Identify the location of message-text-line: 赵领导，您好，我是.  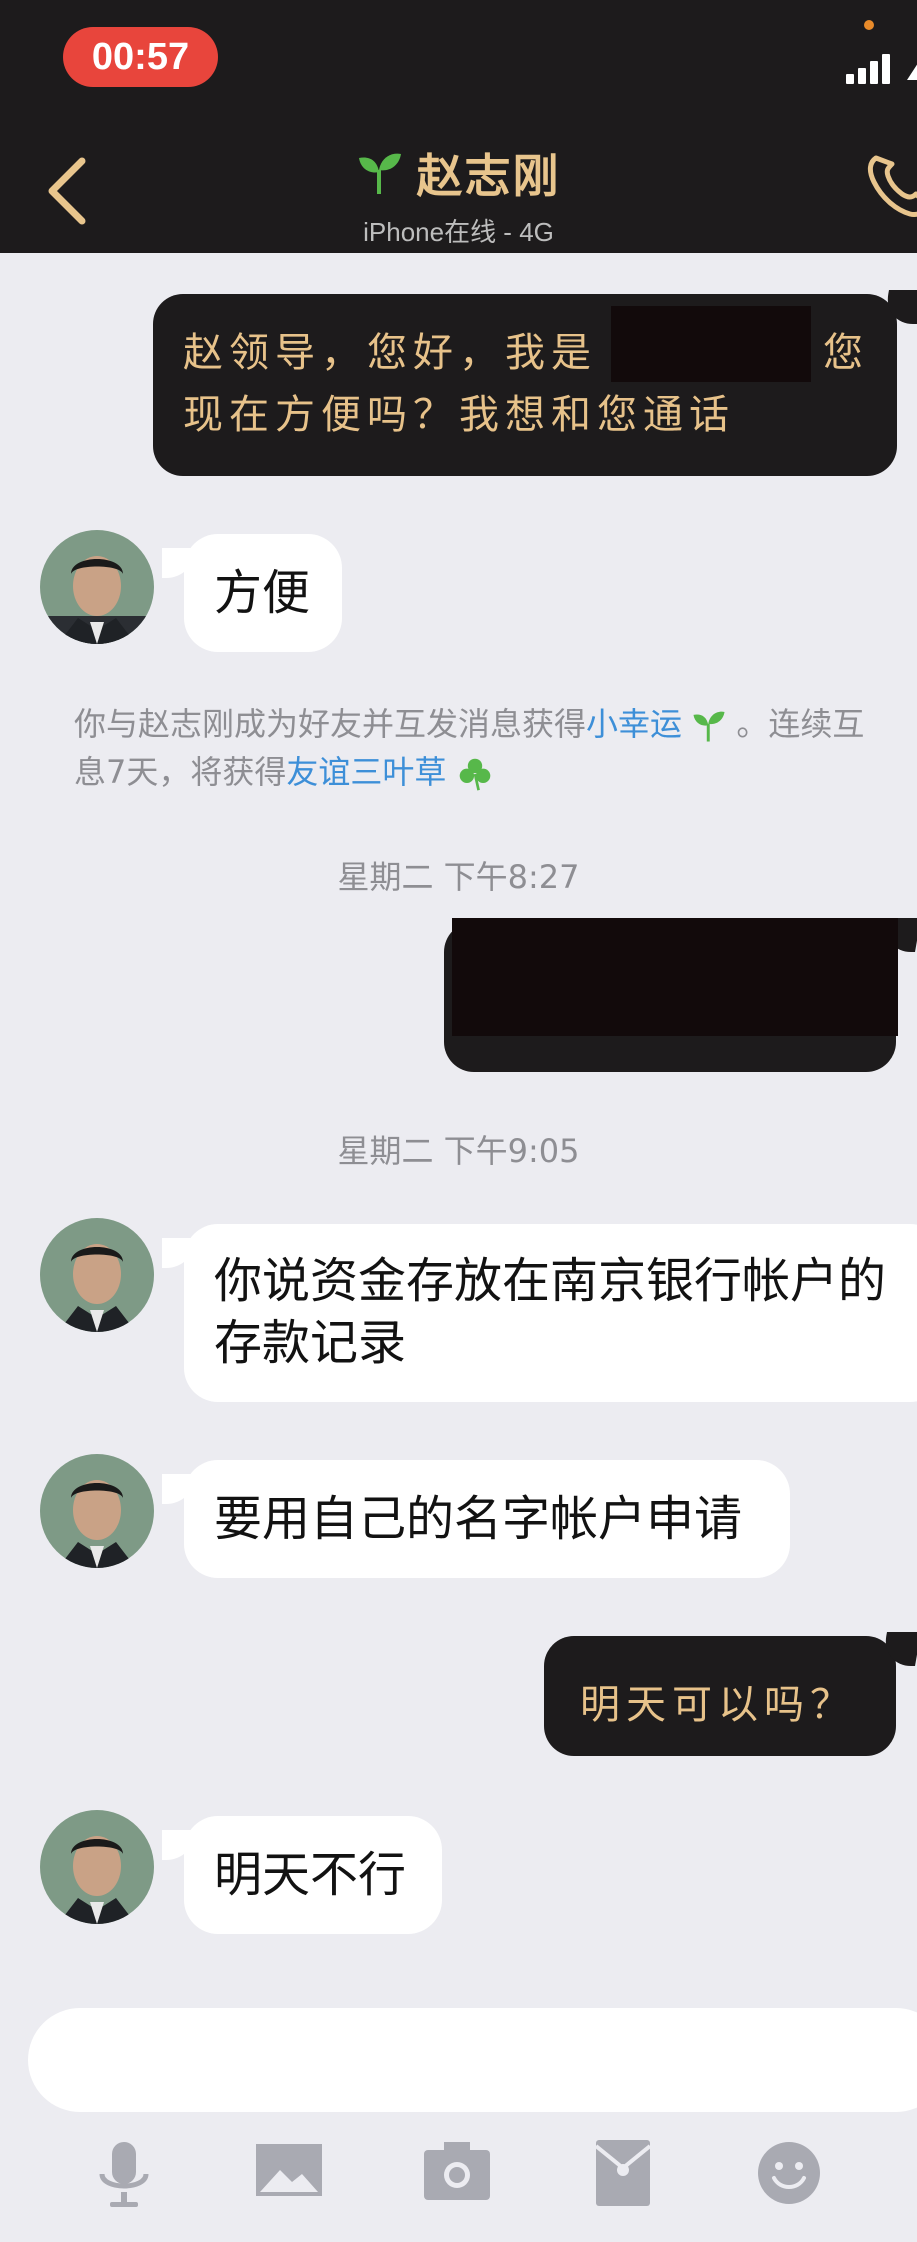
(390, 353).